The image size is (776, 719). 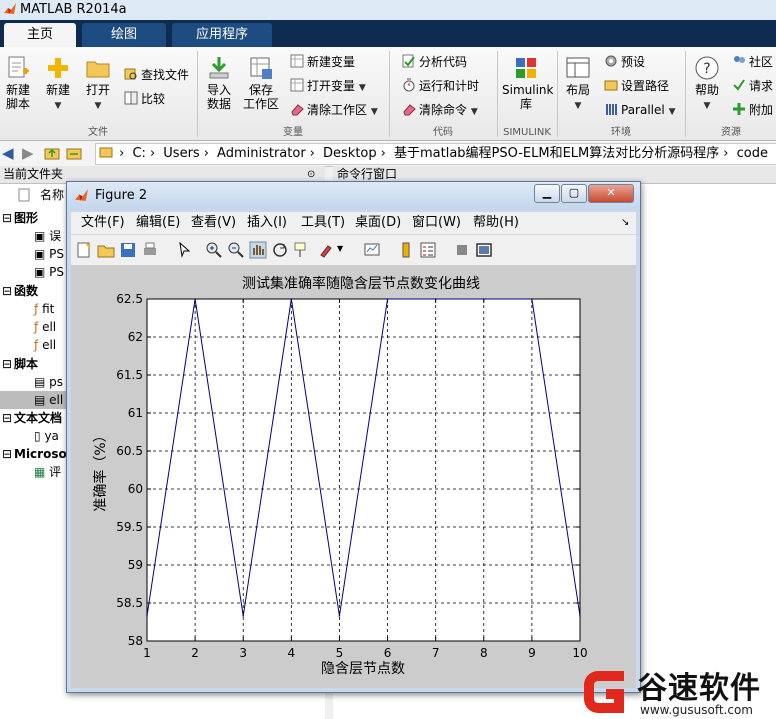 I want to click on preferences-button: 预设, so click(x=624, y=62).